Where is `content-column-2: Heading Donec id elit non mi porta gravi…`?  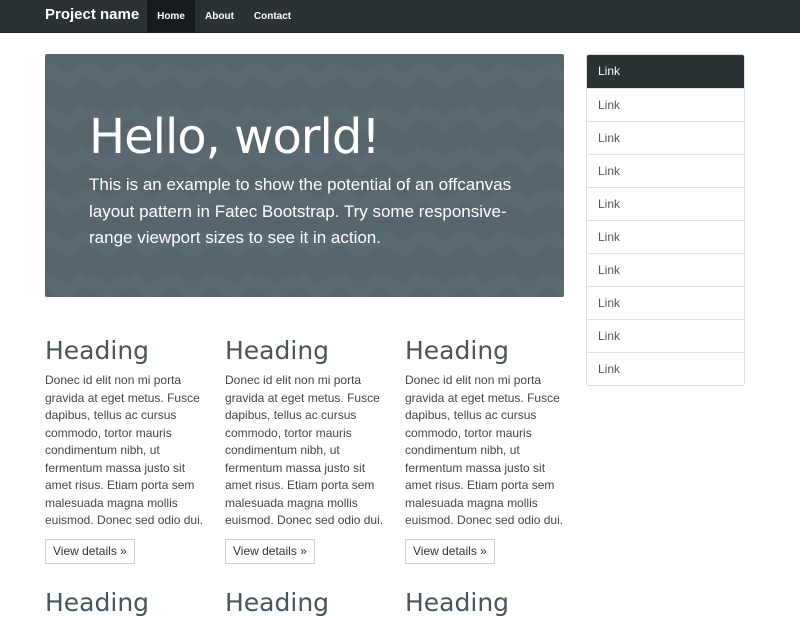
content-column-2: Heading Donec id elit non mi porta gravi… is located at coordinates (305, 449).